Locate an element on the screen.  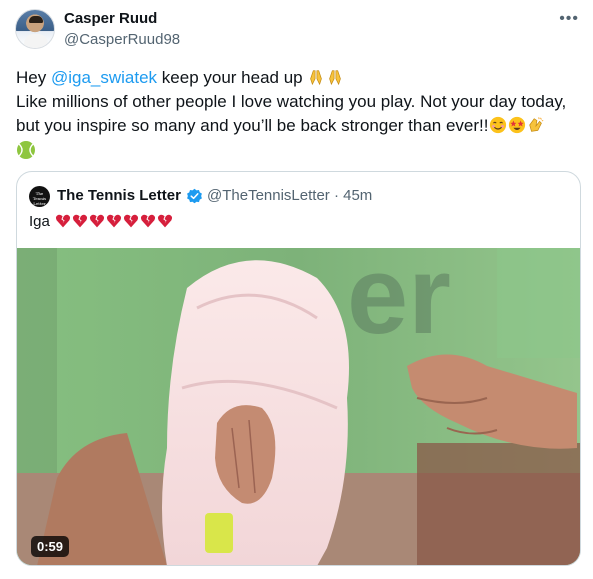
quoted-text: Iga is located at coordinates (101, 221).